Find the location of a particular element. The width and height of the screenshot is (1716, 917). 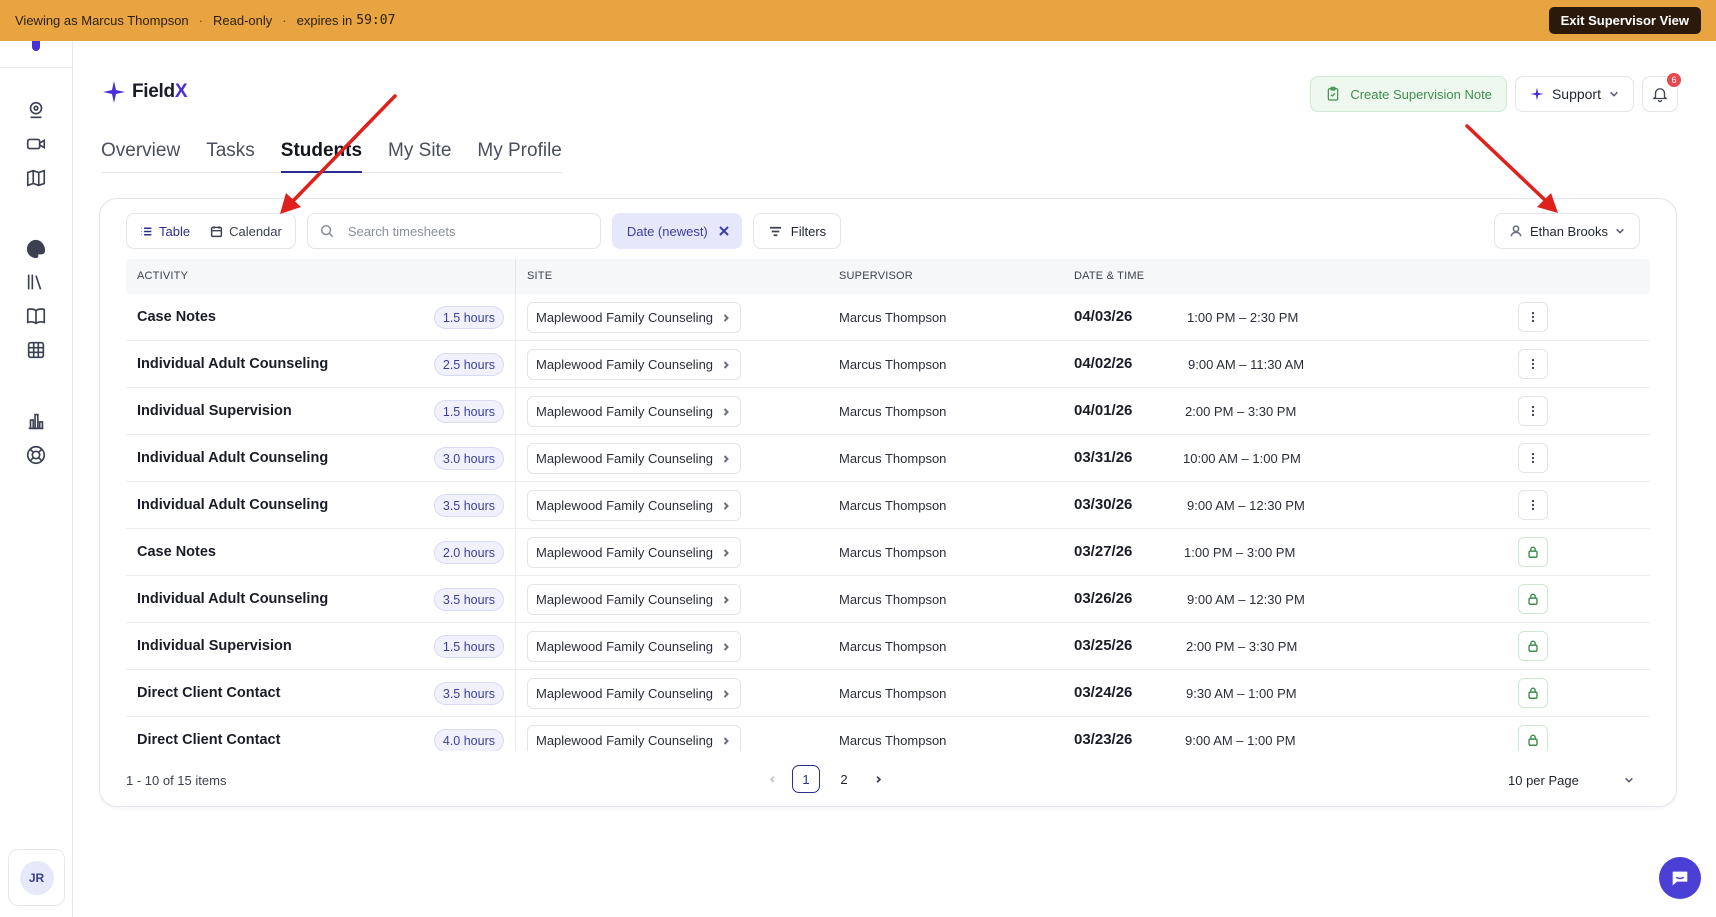

chat-bubble-icon is located at coordinates (1680, 878).